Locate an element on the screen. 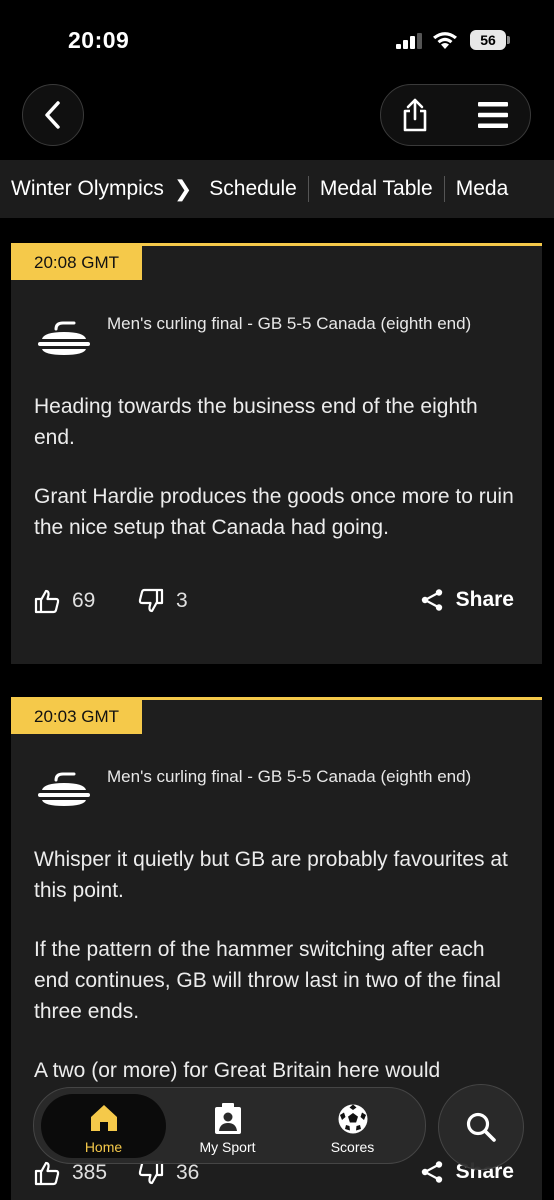 The width and height of the screenshot is (554, 1200). tab-home: Home is located at coordinates (103, 1126).